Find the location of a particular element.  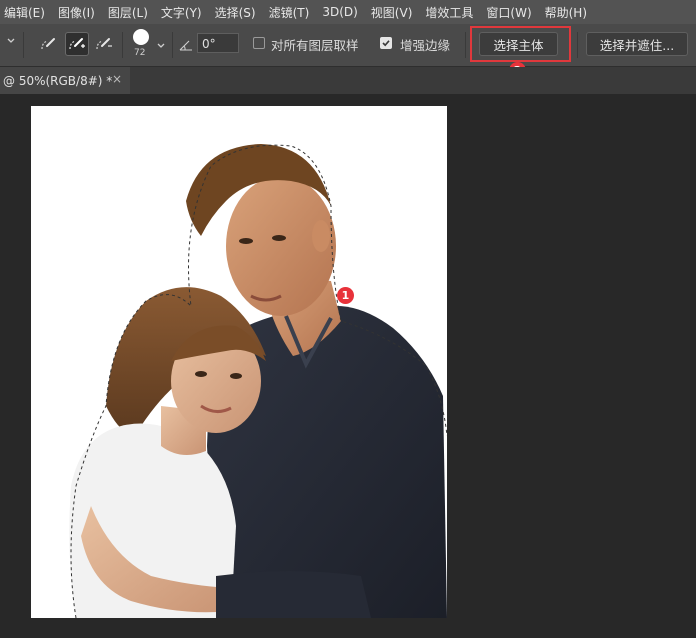

annotation-badge-1: 1 is located at coordinates (345, 295).